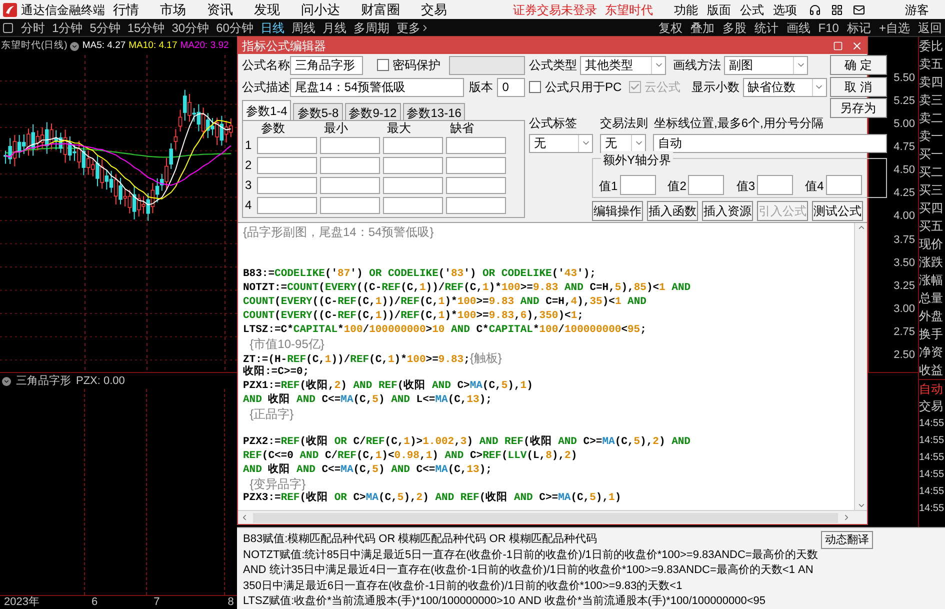 Image resolution: width=945 pixels, height=609 pixels. Describe the element at coordinates (486, 65) in the screenshot. I see `password-field` at that location.